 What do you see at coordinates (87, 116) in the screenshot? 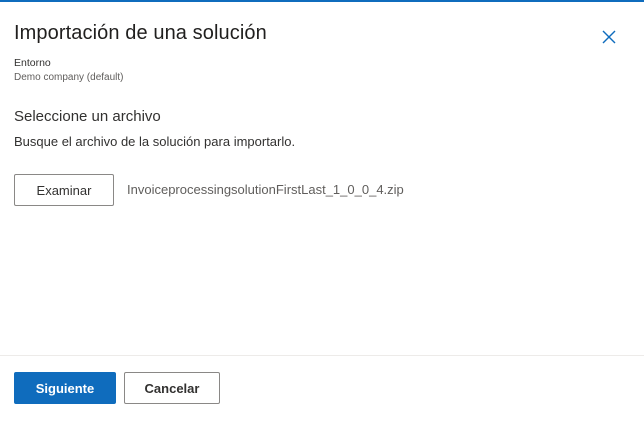
I see `file-section-title: Seleccione un archivo` at bounding box center [87, 116].